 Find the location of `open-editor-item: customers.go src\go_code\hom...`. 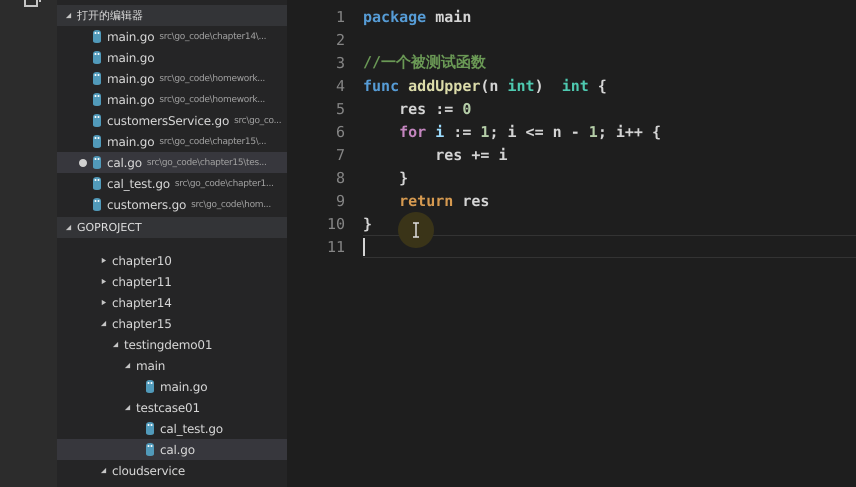

open-editor-item: customers.go src\go_code\hom... is located at coordinates (172, 204).